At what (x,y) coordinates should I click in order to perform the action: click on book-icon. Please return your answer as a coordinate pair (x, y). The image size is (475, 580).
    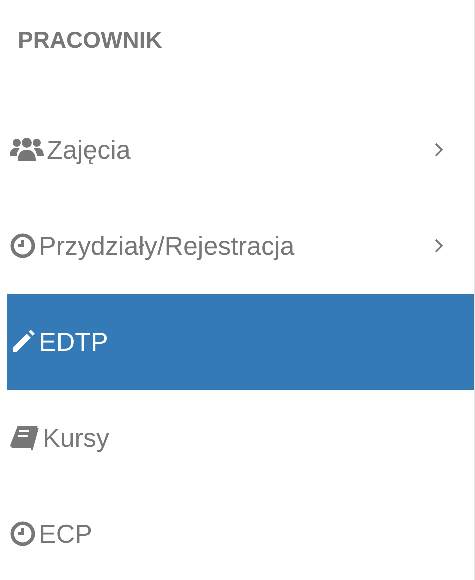
    Looking at the image, I should click on (25, 438).